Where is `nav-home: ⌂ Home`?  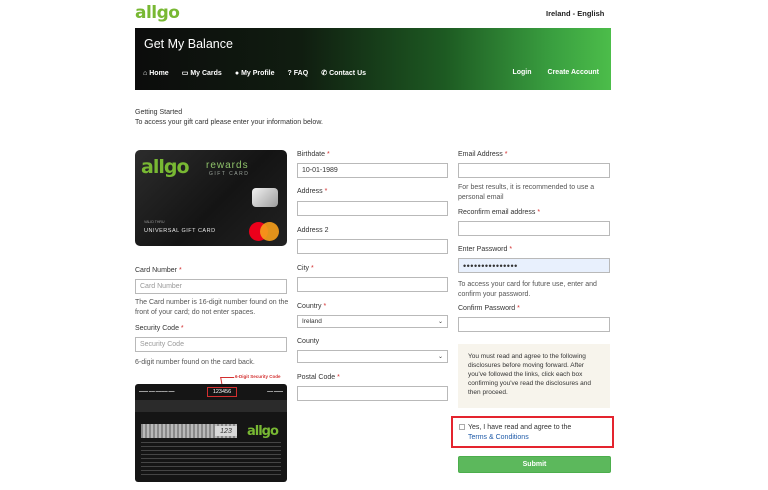 nav-home: ⌂ Home is located at coordinates (156, 73).